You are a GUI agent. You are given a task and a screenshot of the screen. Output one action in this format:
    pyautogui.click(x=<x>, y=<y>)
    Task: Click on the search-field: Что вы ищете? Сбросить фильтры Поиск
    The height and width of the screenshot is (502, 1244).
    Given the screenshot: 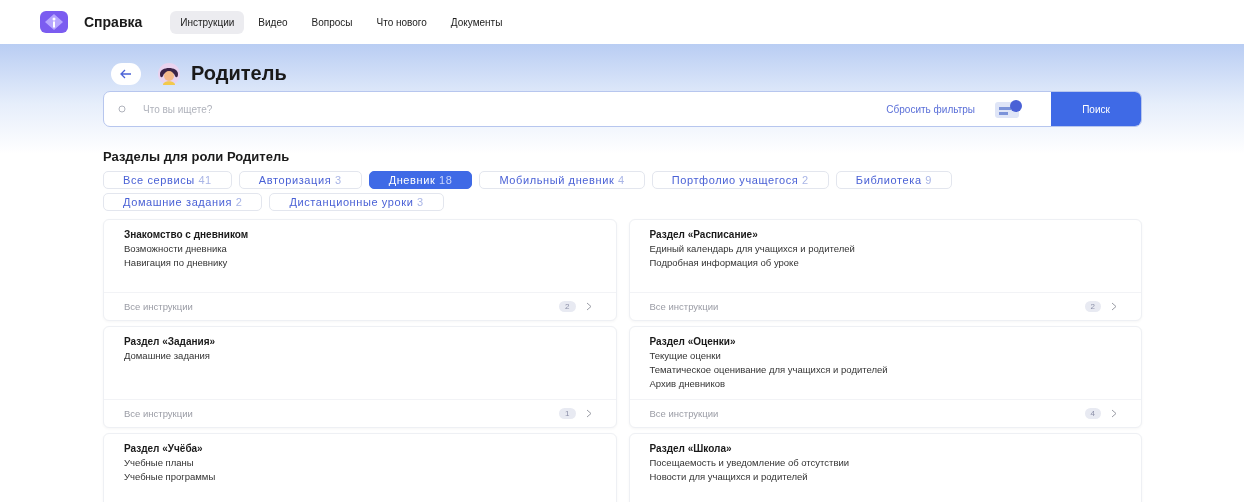 What is the action you would take?
    pyautogui.click(x=622, y=109)
    